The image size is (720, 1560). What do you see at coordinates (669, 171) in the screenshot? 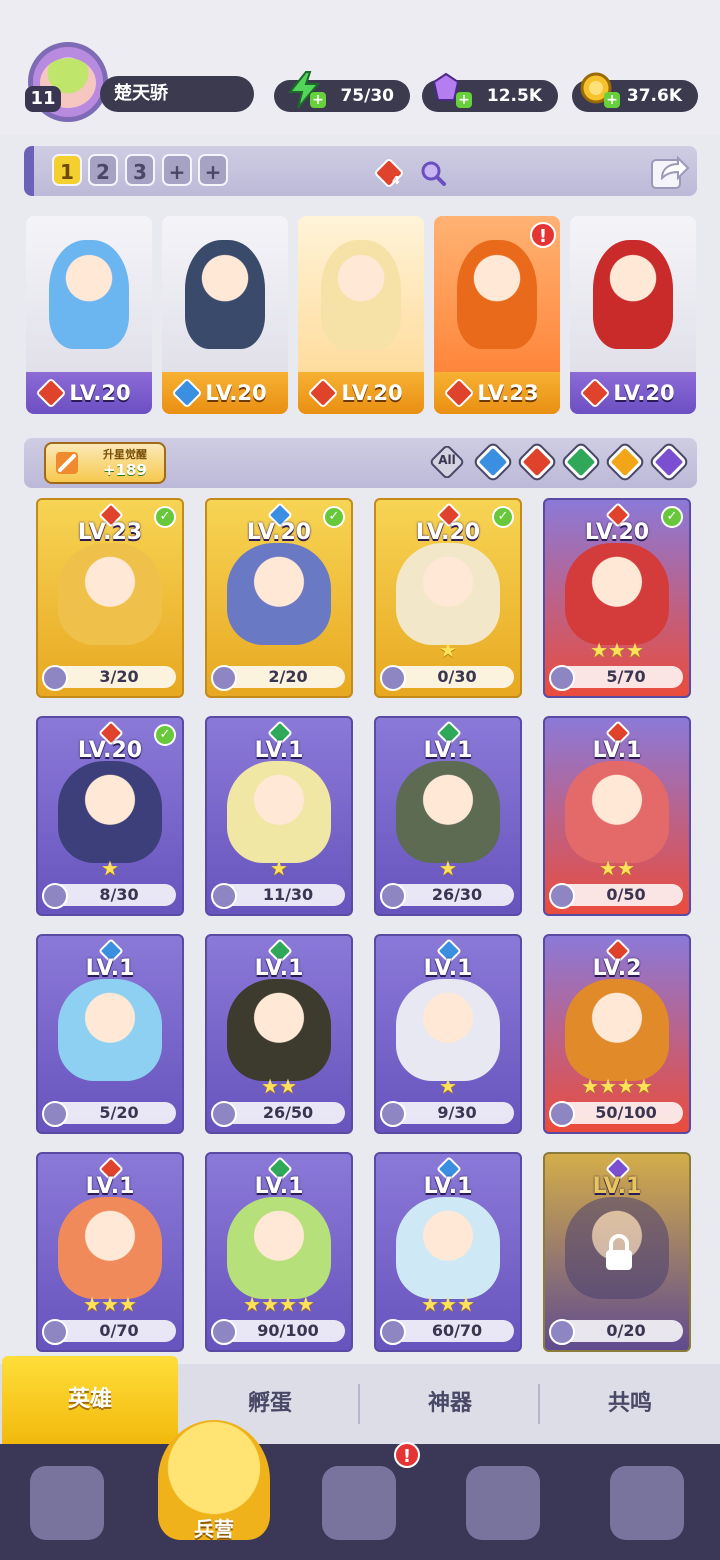
I see `share-icon` at bounding box center [669, 171].